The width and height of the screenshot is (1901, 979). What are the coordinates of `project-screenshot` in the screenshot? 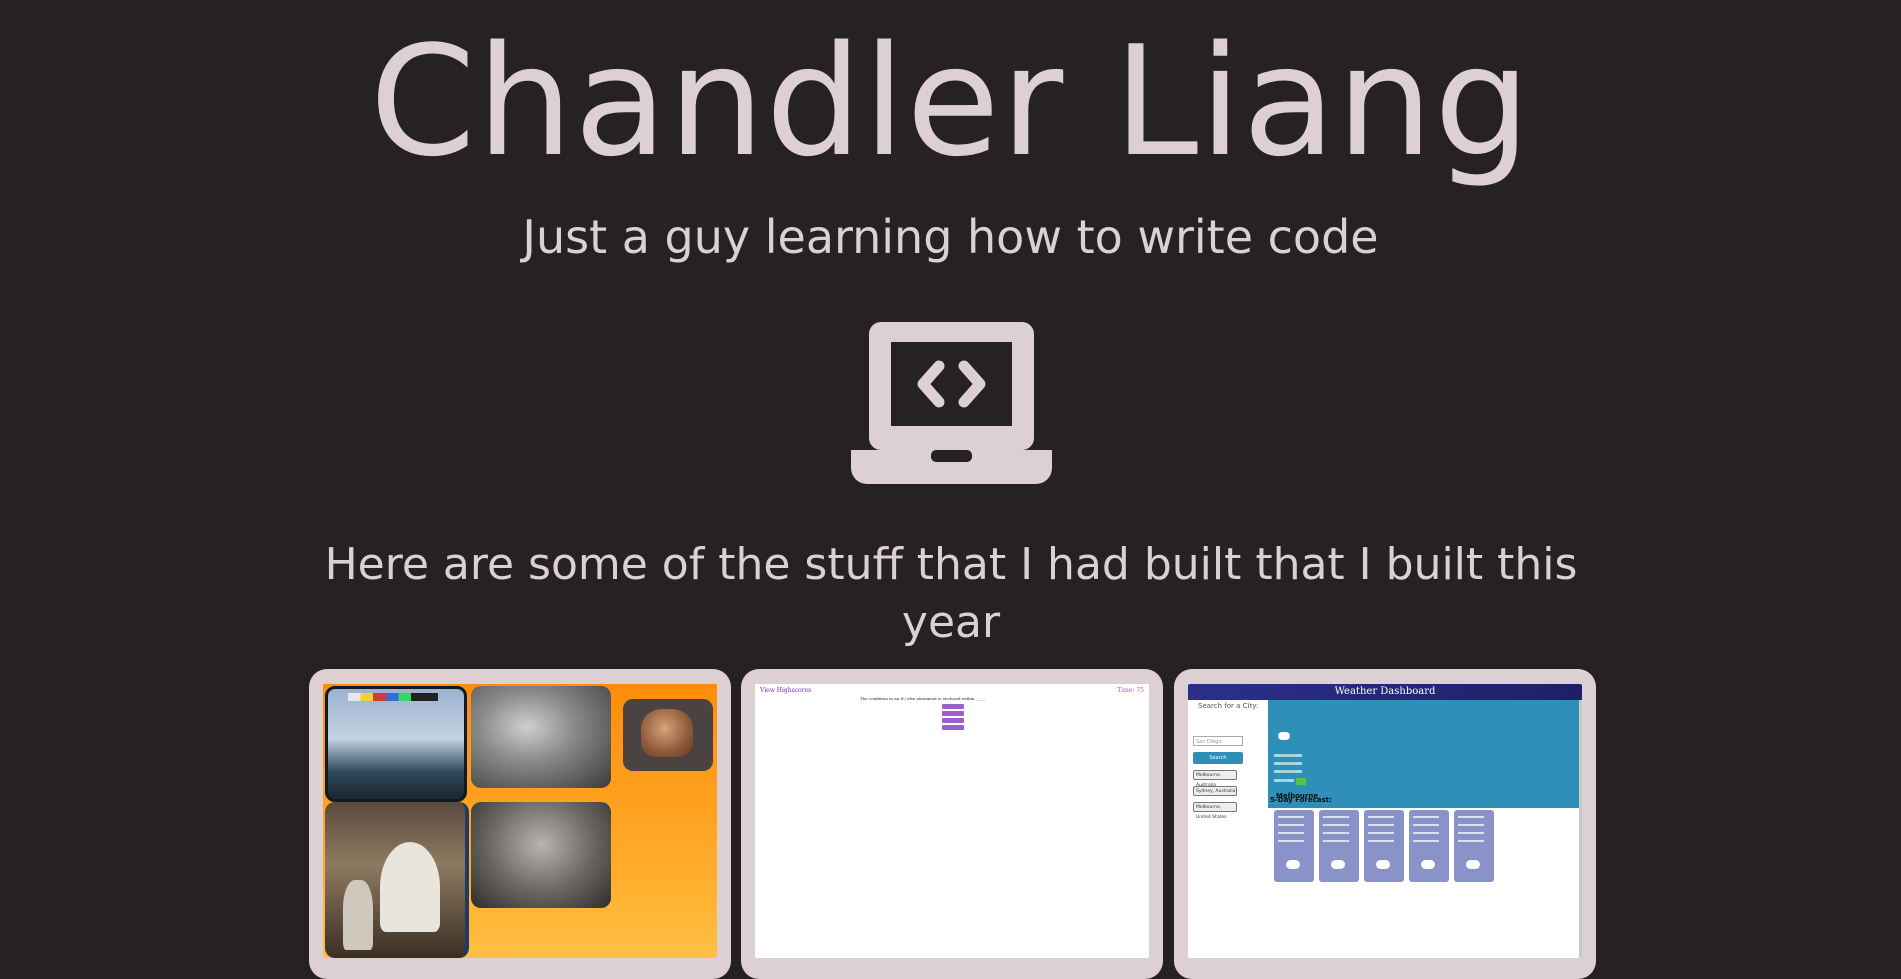 It's located at (520, 821).